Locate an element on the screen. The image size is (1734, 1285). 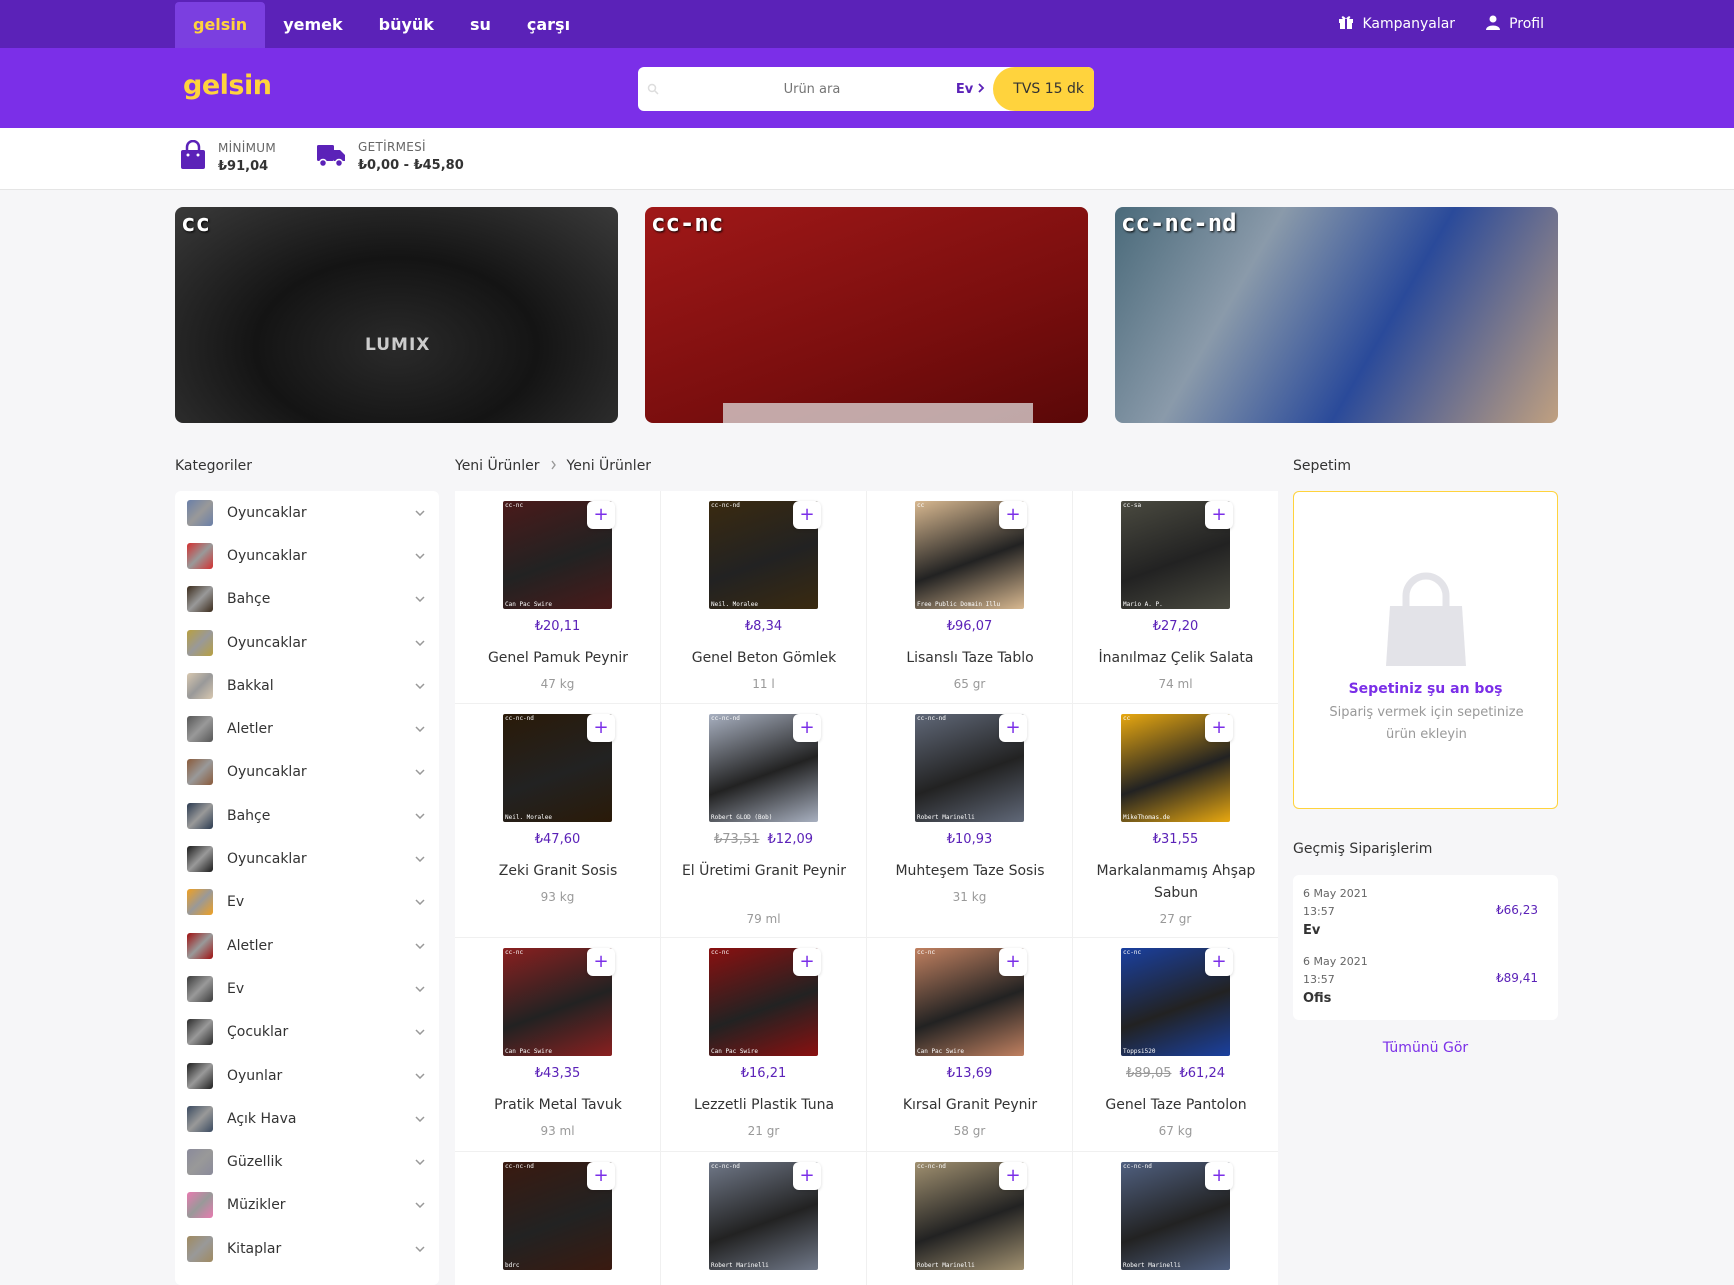
product-unit: 74 ml is located at coordinates (1175, 684).